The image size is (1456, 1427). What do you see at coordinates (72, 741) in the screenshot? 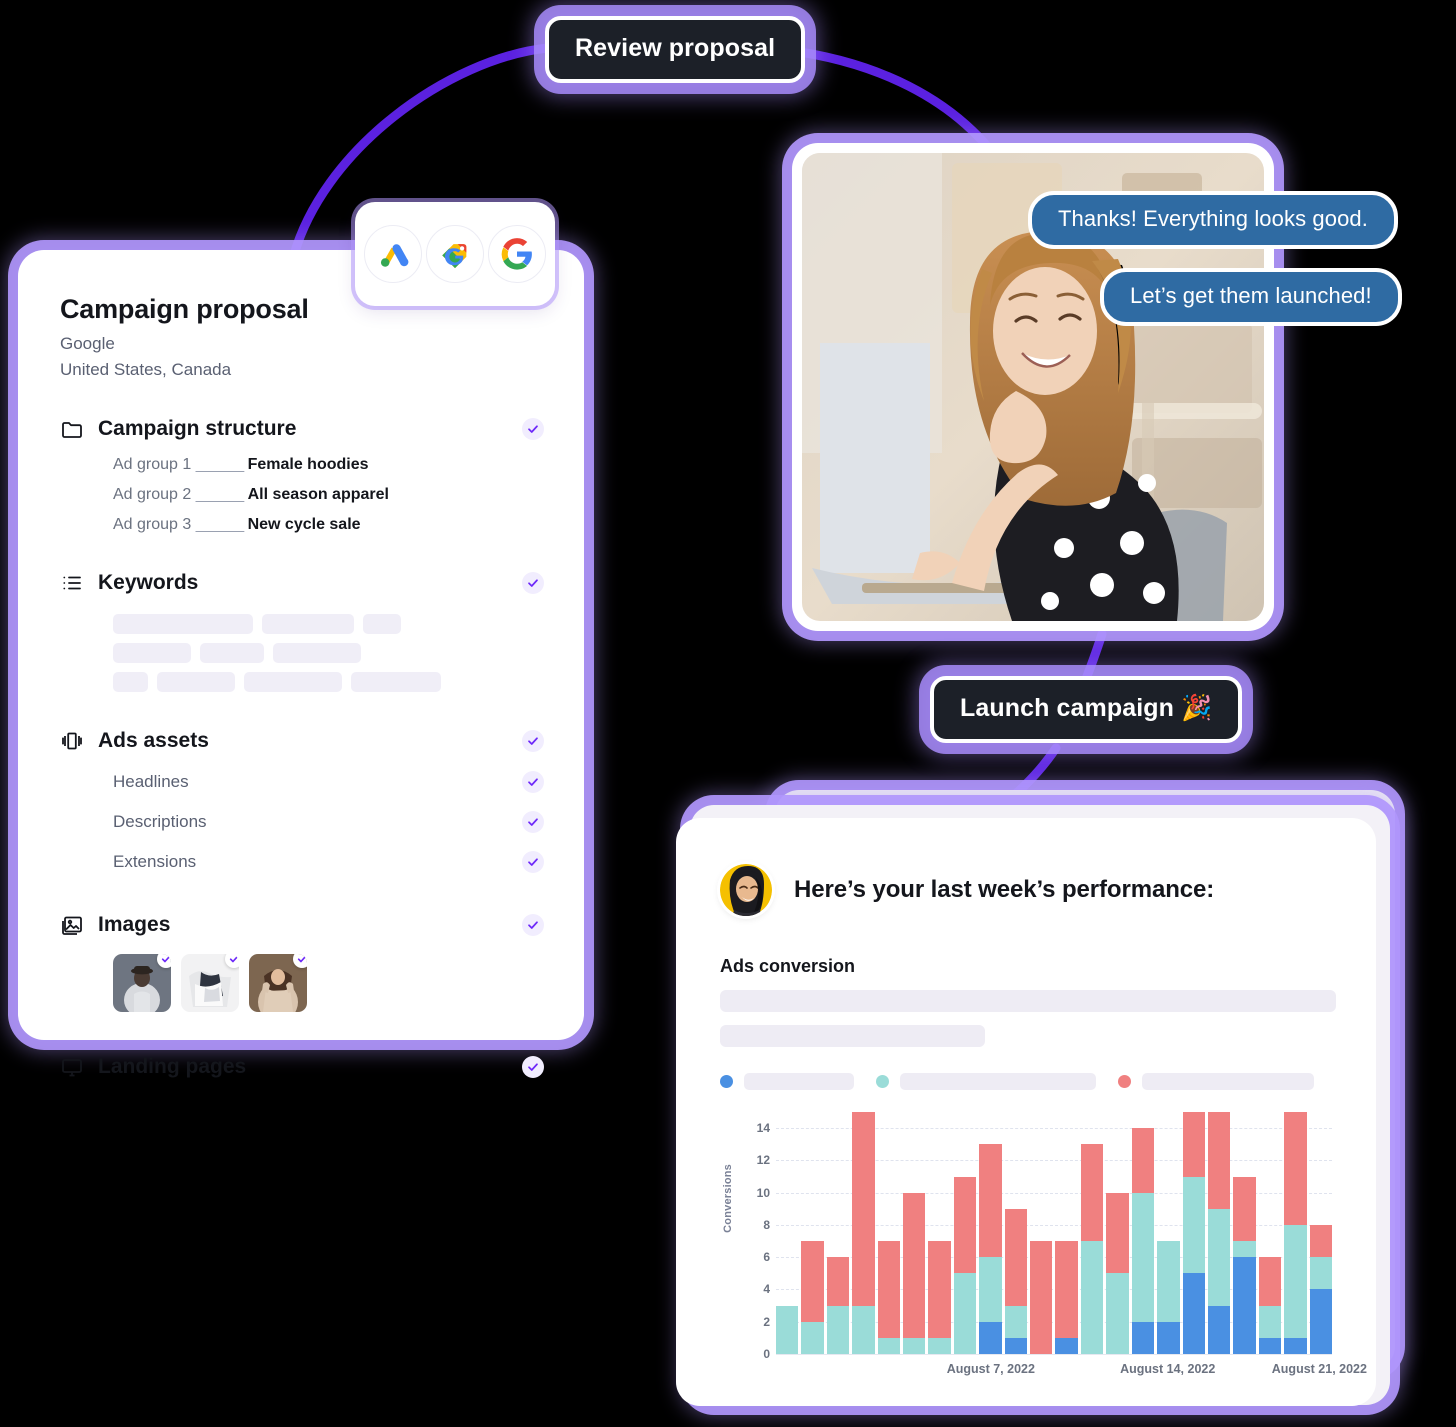
I see `ads-assets-icon` at bounding box center [72, 741].